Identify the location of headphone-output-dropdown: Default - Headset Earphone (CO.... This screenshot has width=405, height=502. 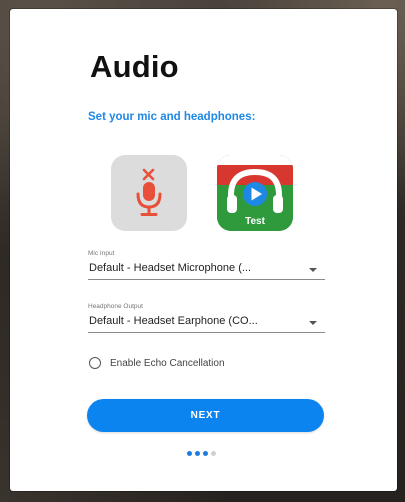
(206, 322).